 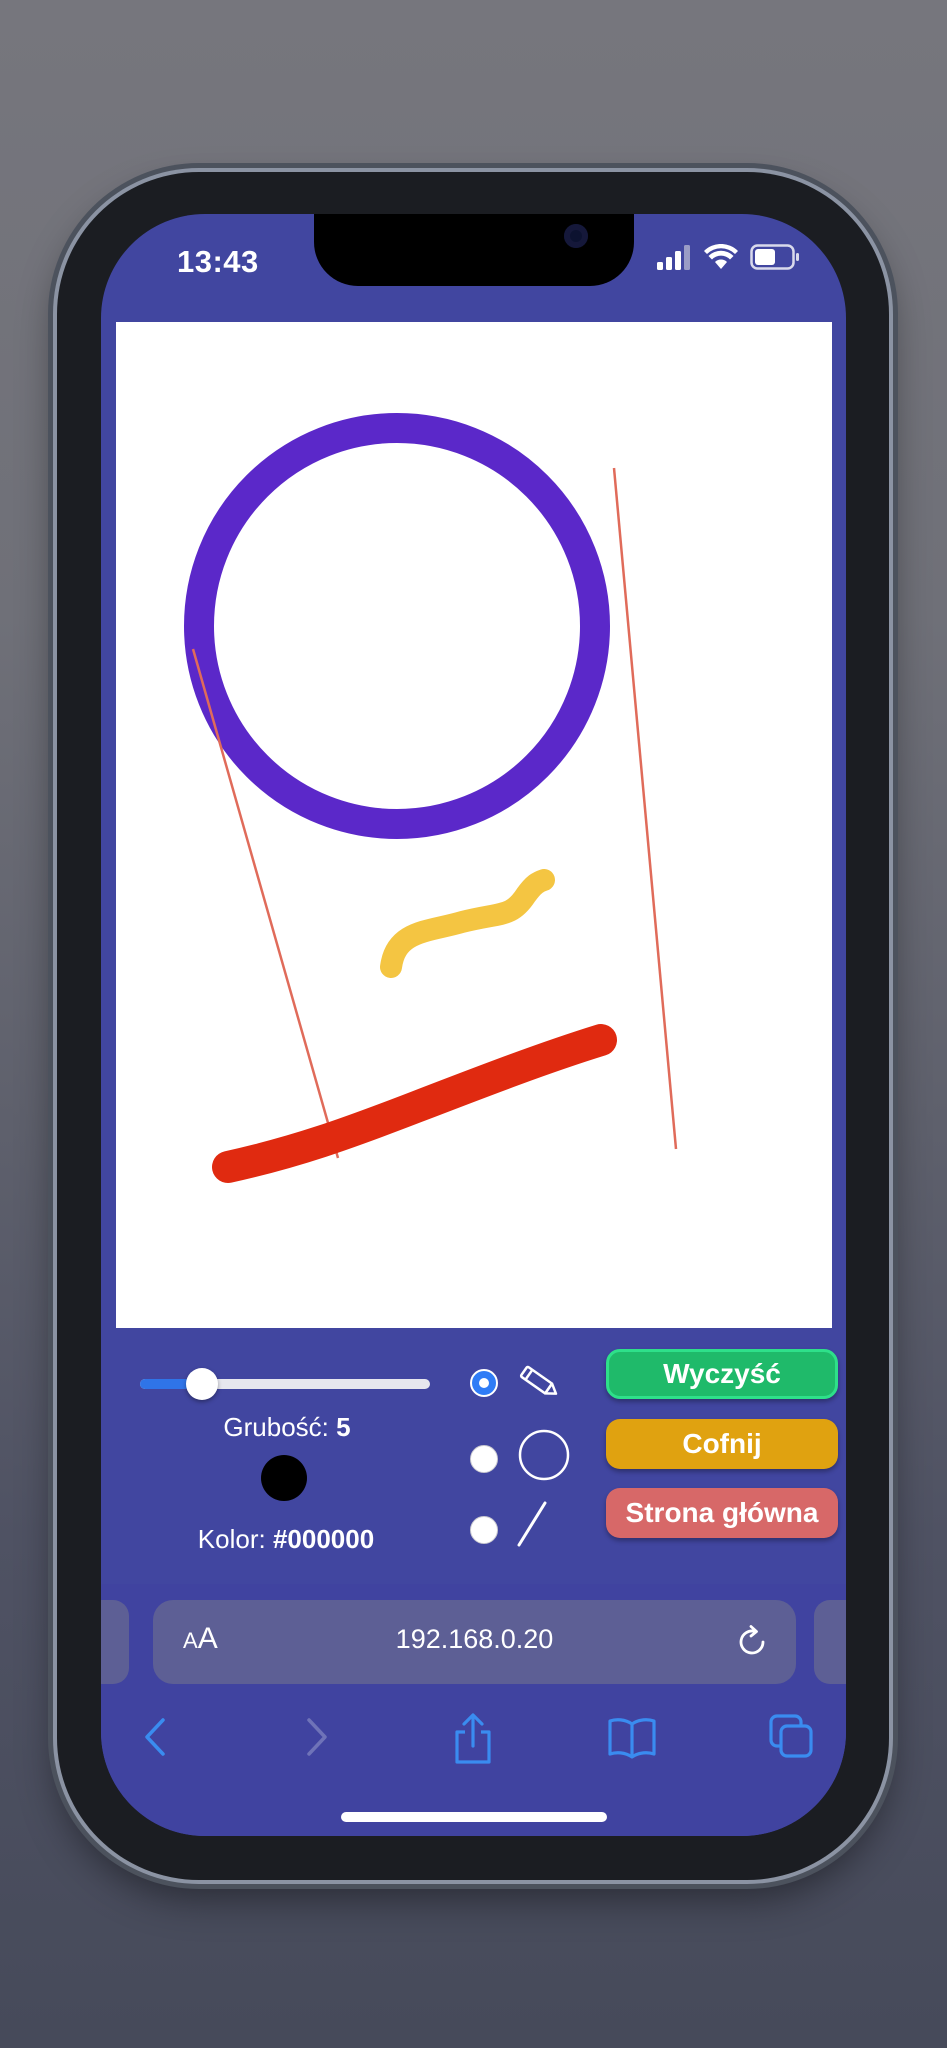 I want to click on volume-down-button, so click(x=53, y=860).